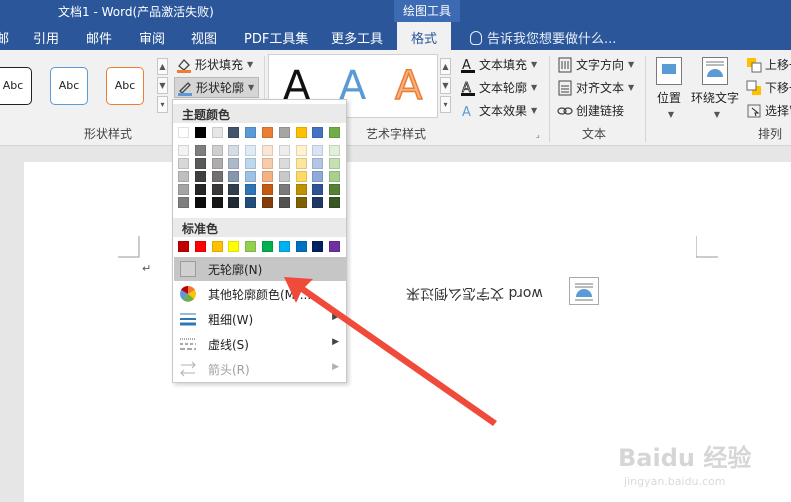 The height and width of the screenshot is (502, 791). Describe the element at coordinates (498, 64) in the screenshot. I see `text-fill-button: A 文本填充 ▼` at that location.